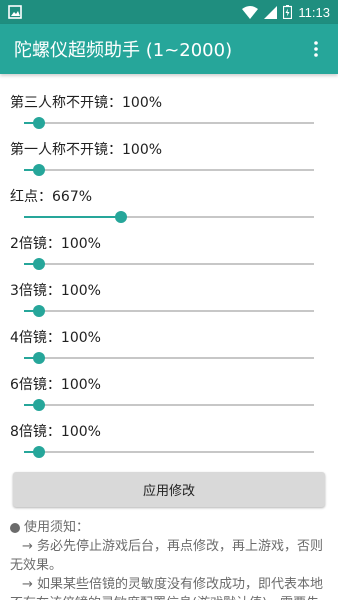 This screenshot has width=338, height=600. I want to click on apply-button: 应用修改, so click(169, 489).